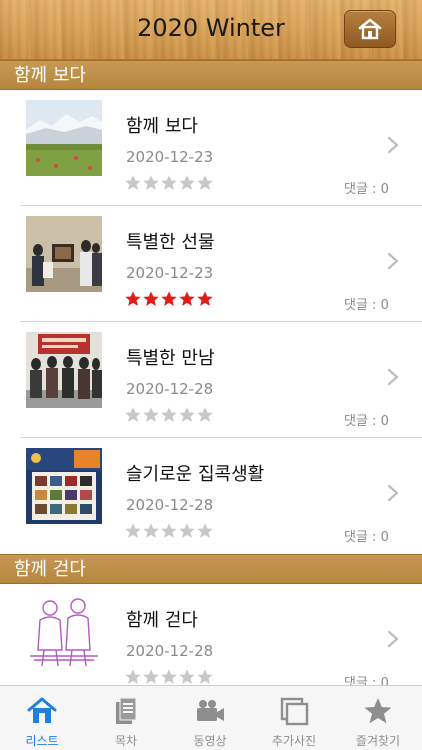  Describe the element at coordinates (294, 711) in the screenshot. I see `photos-icon` at that location.